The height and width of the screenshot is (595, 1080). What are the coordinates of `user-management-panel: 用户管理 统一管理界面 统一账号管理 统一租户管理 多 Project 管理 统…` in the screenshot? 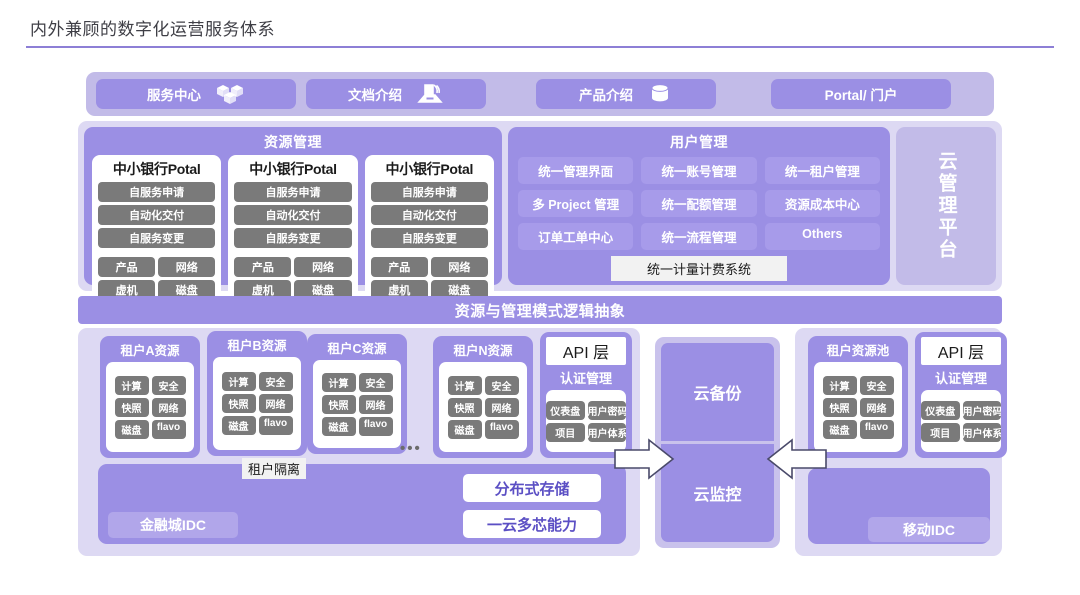 It's located at (699, 206).